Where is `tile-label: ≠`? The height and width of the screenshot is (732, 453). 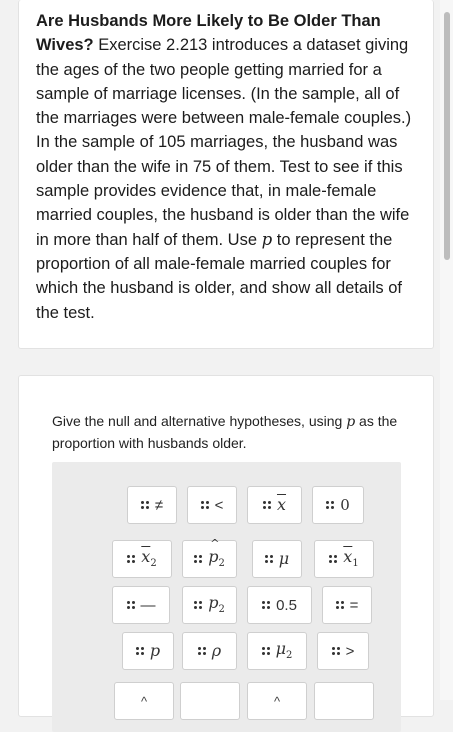 tile-label: ≠ is located at coordinates (159, 505).